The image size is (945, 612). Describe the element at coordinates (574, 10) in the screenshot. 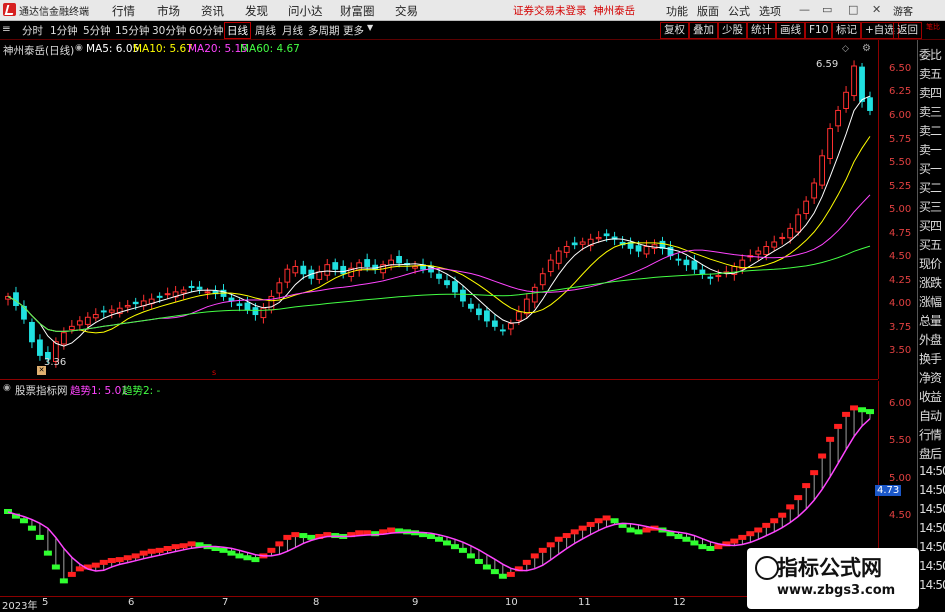

I see `login-warning: 证券交易未登录 神州泰岳` at that location.